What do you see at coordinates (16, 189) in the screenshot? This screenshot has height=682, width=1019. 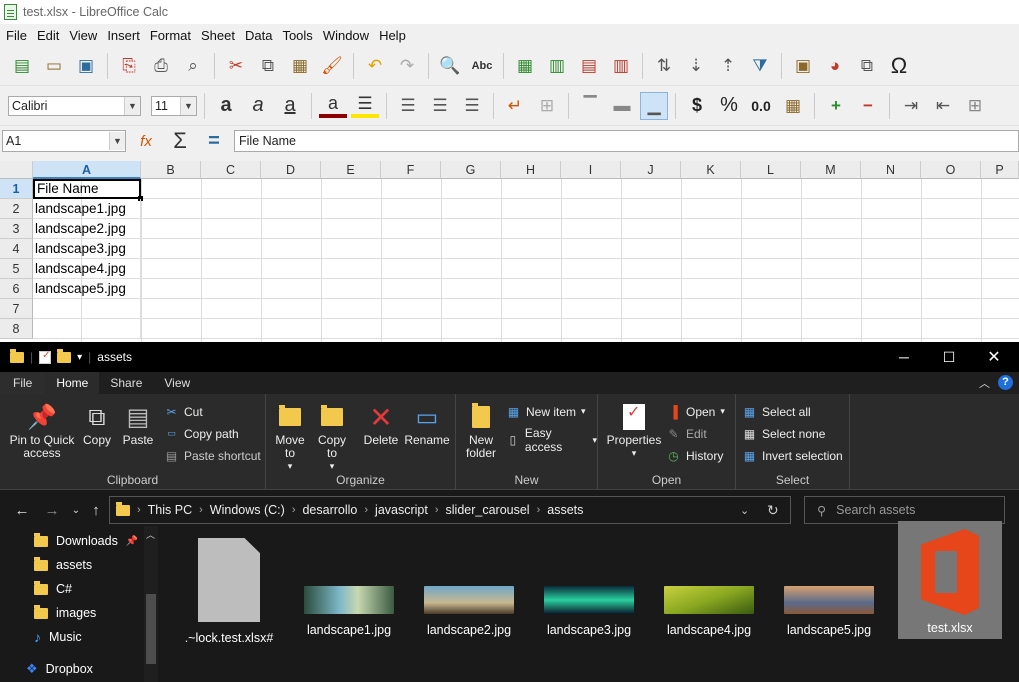 I see `row-header-1: 1` at bounding box center [16, 189].